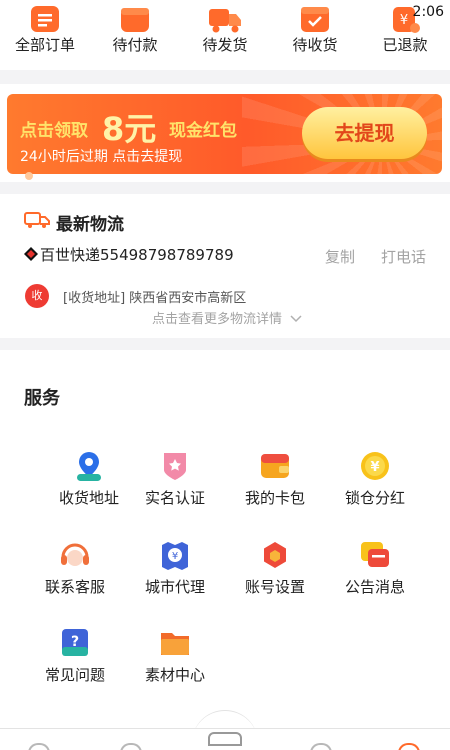  I want to click on receive-address: [收货地址] 陕西省西安市高新区, so click(155, 298).